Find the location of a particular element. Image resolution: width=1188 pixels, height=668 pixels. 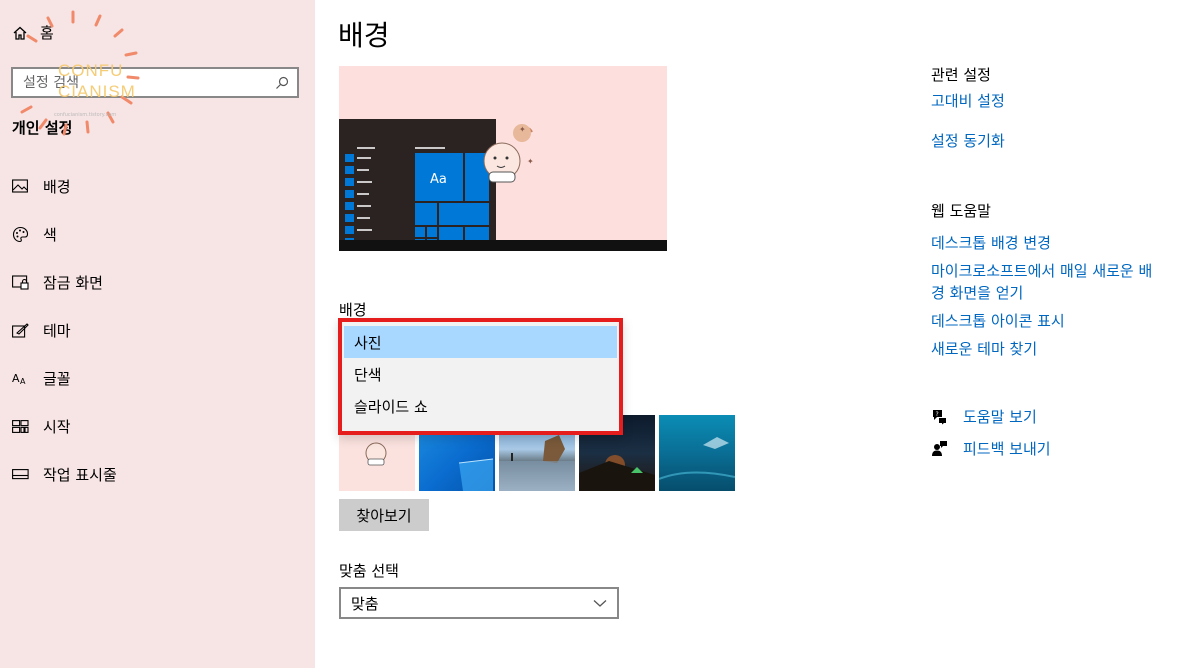

chevron-down-icon is located at coordinates (600, 603).